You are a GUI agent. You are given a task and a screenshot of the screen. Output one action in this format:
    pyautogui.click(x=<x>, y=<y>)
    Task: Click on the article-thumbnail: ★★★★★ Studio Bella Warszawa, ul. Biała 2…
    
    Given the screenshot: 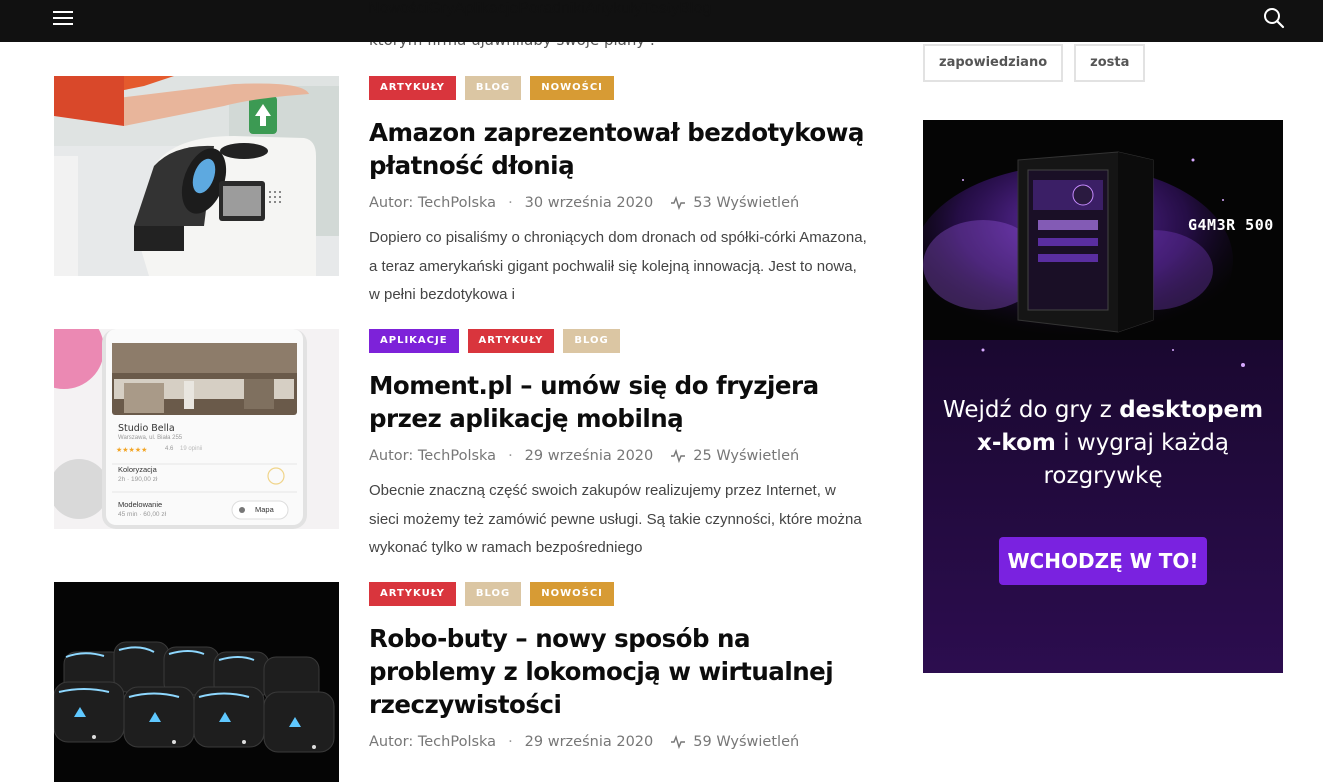 What is the action you would take?
    pyautogui.click(x=196, y=429)
    